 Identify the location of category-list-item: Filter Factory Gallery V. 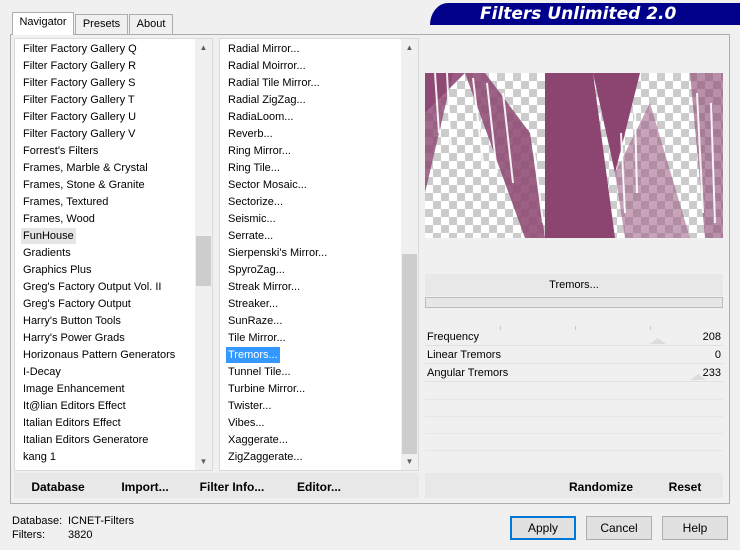
(79, 134).